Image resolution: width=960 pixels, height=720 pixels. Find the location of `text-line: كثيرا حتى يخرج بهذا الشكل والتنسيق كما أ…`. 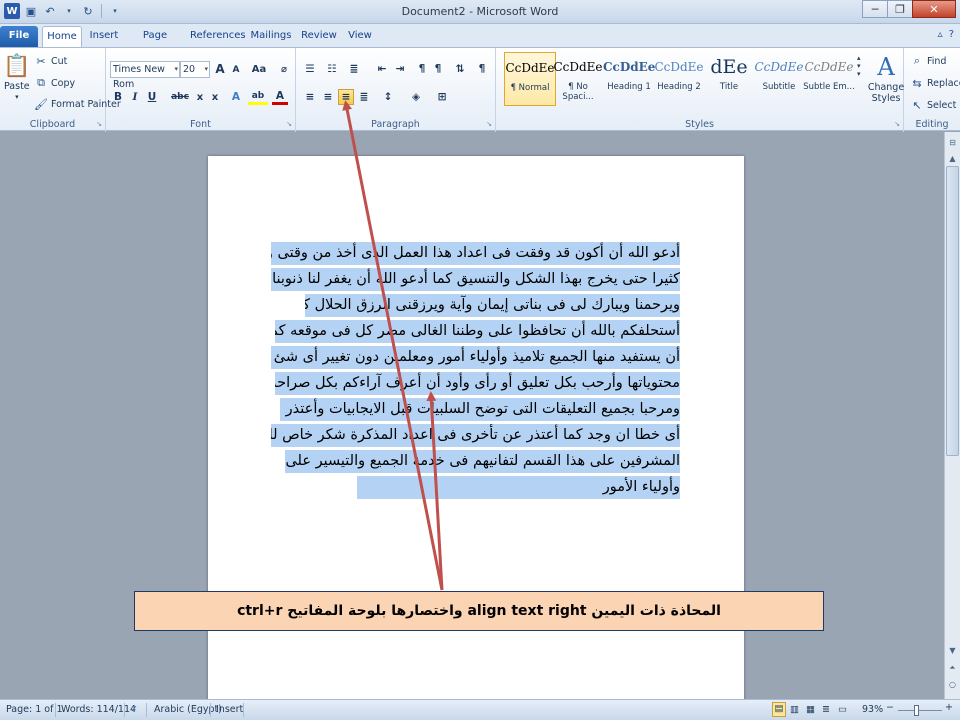

text-line: كثيرا حتى يخرج بهذا الشكل والتنسيق كما أ… is located at coordinates (475, 279).